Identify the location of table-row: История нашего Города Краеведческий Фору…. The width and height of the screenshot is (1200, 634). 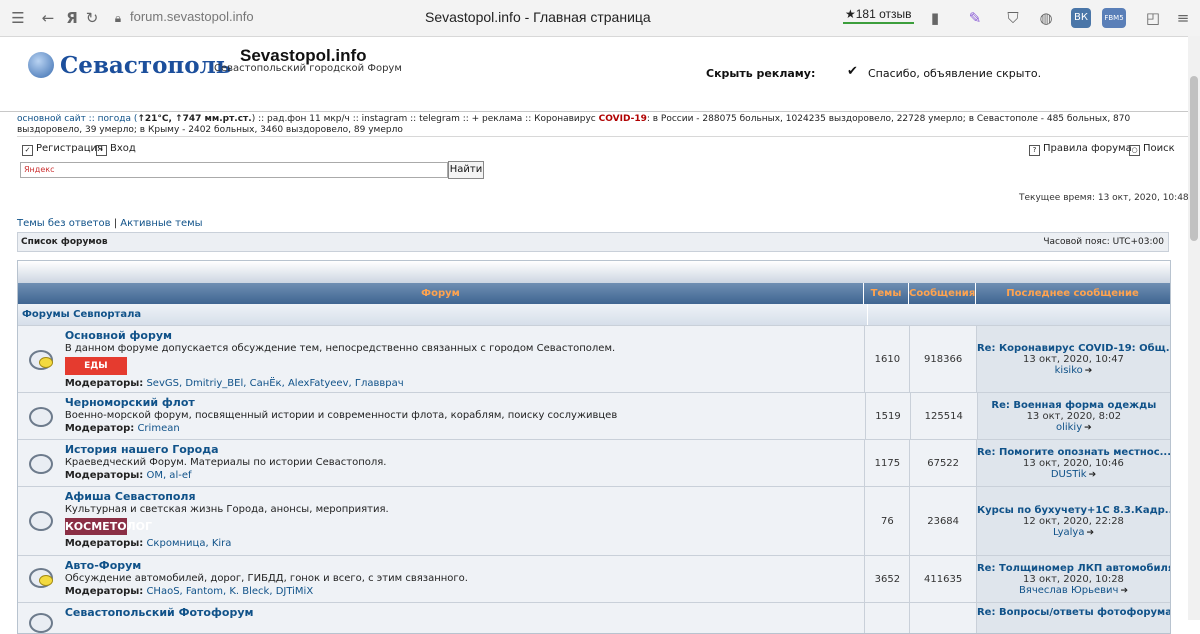
(594, 462).